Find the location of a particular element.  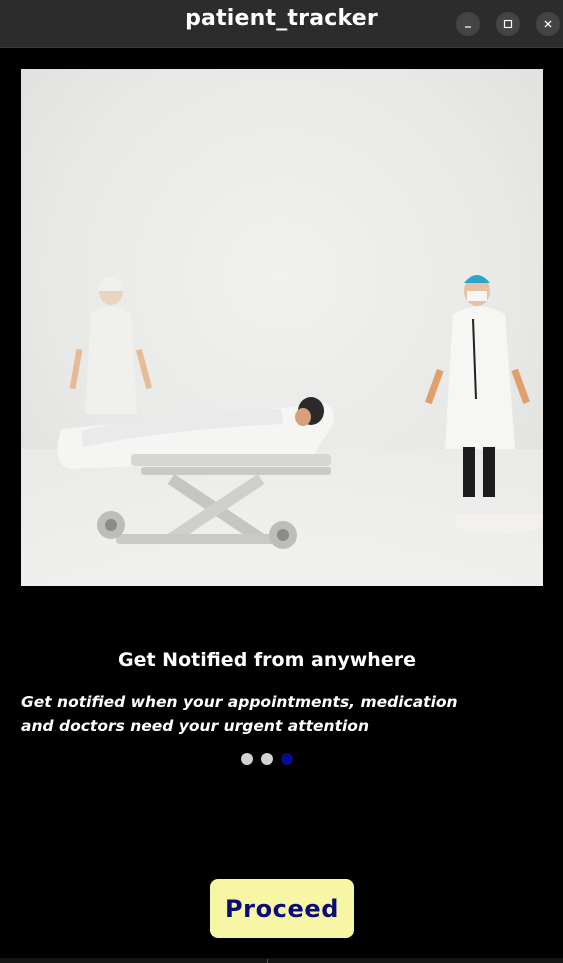

maximize-icon is located at coordinates (508, 24).